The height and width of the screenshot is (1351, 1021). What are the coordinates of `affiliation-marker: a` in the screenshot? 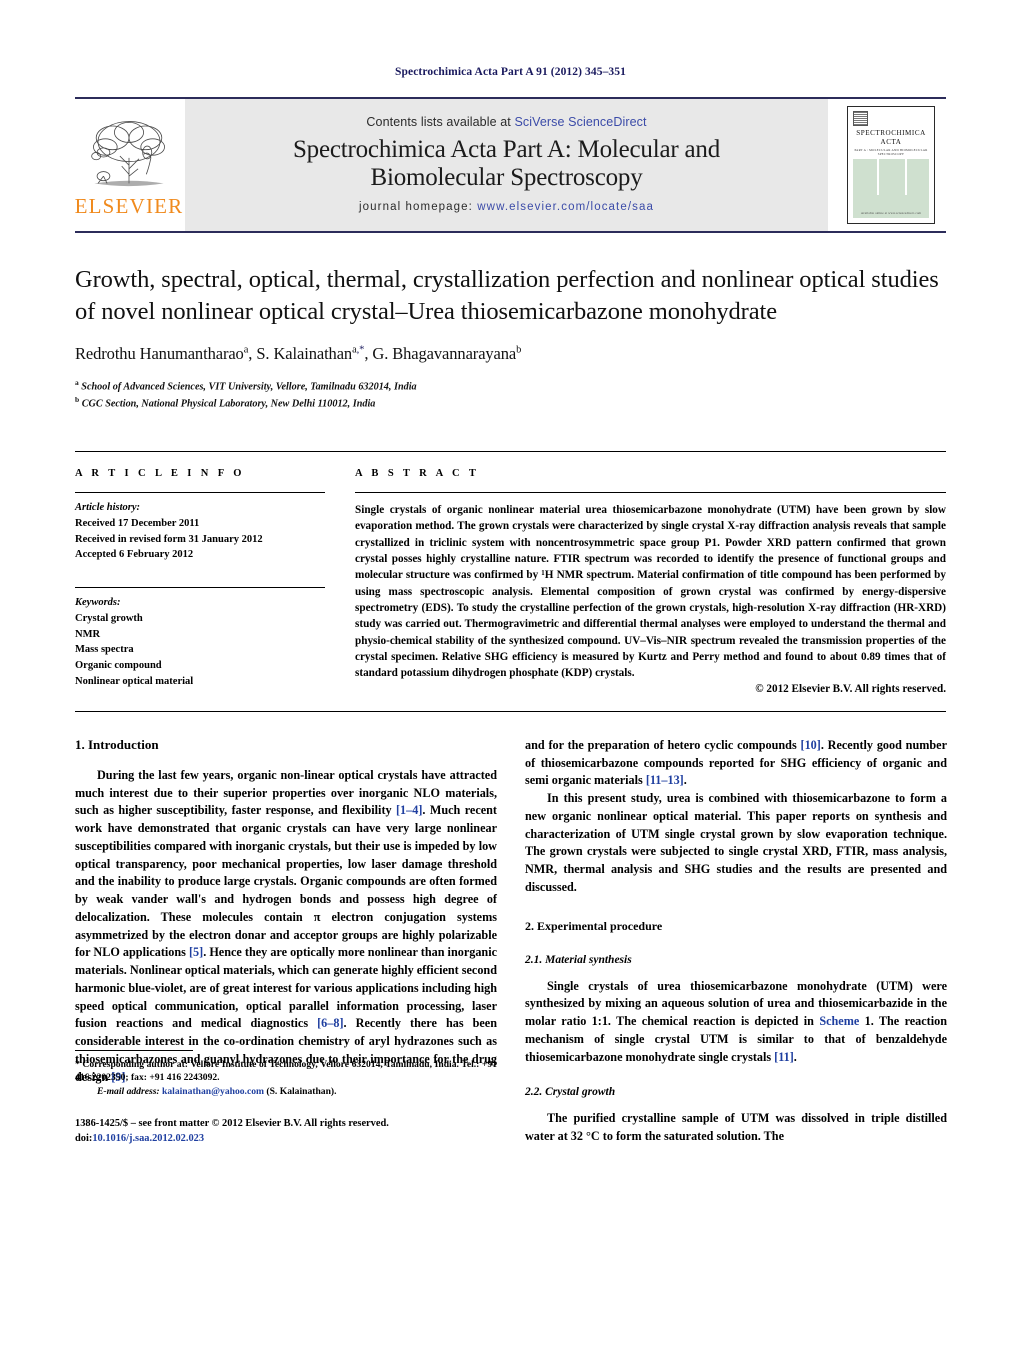 It's located at (77, 382).